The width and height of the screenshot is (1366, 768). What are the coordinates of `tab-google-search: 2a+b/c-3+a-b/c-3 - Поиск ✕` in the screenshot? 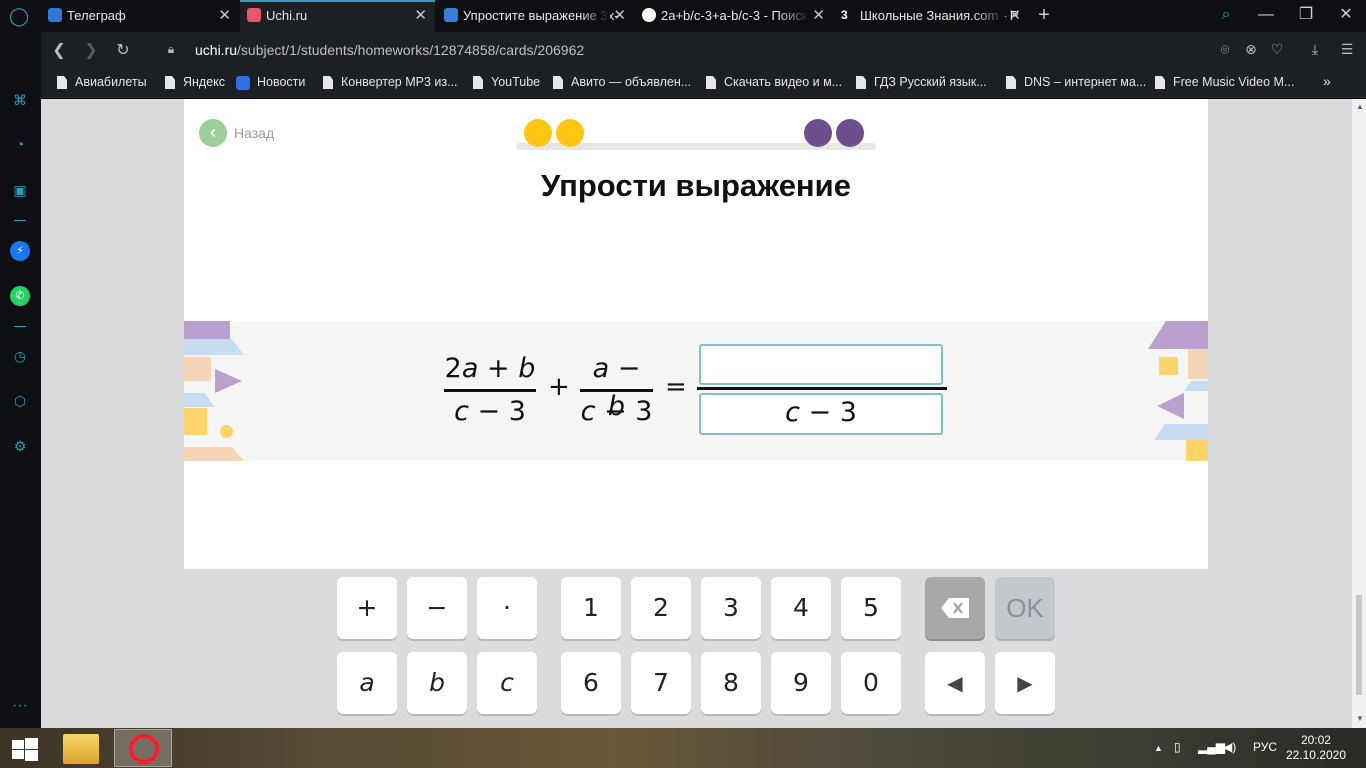 It's located at (734, 16).